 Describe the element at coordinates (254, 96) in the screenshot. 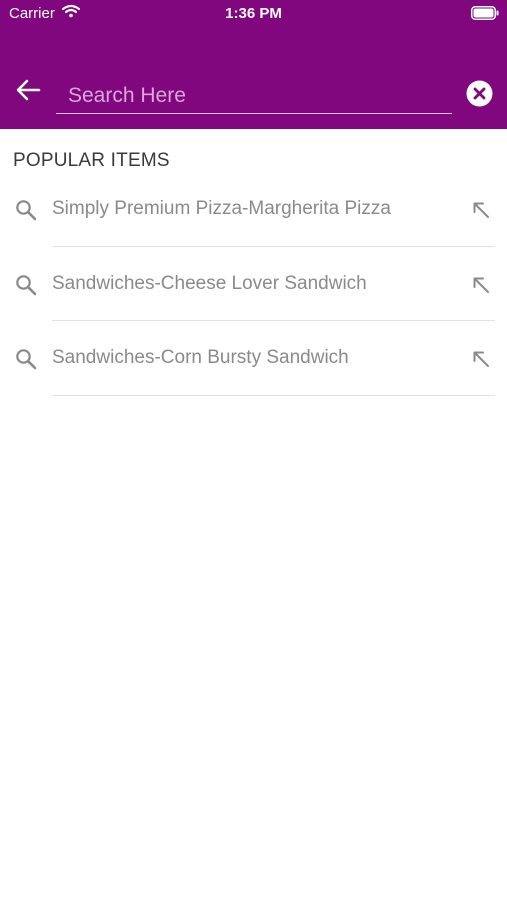

I see `search-input` at that location.